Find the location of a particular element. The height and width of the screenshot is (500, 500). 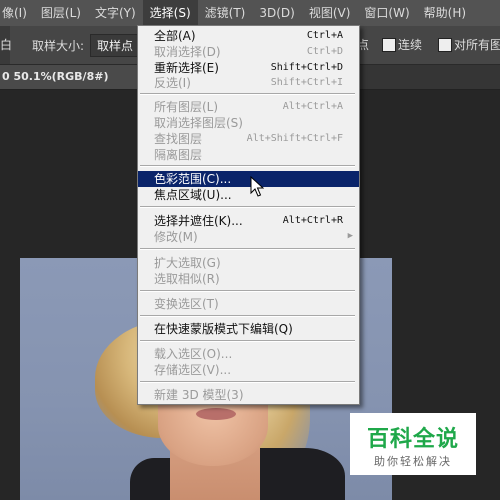

contiguous-label: 连续 is located at coordinates (410, 45).